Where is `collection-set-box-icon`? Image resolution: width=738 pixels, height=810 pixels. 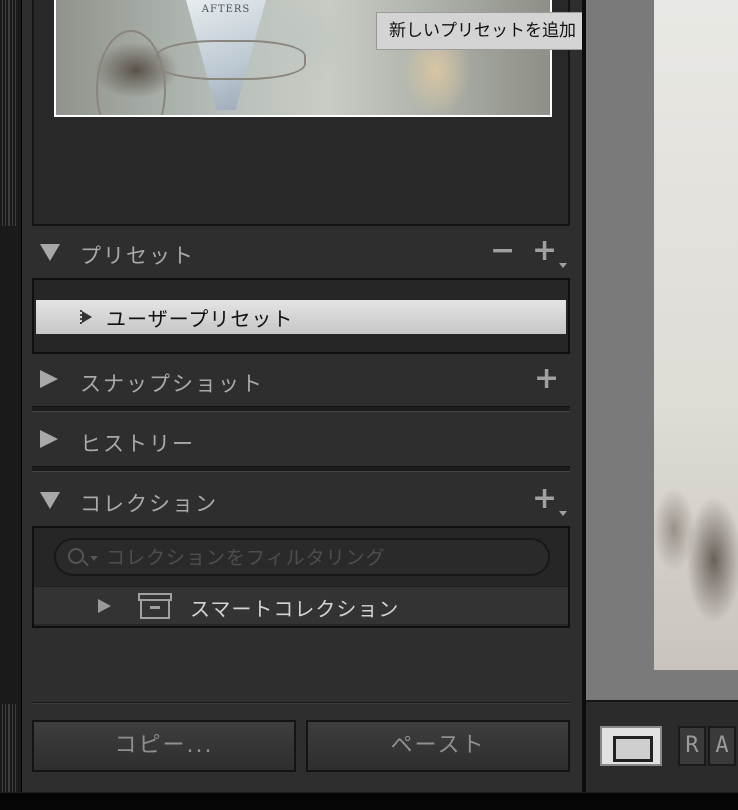 collection-set-box-icon is located at coordinates (155, 606).